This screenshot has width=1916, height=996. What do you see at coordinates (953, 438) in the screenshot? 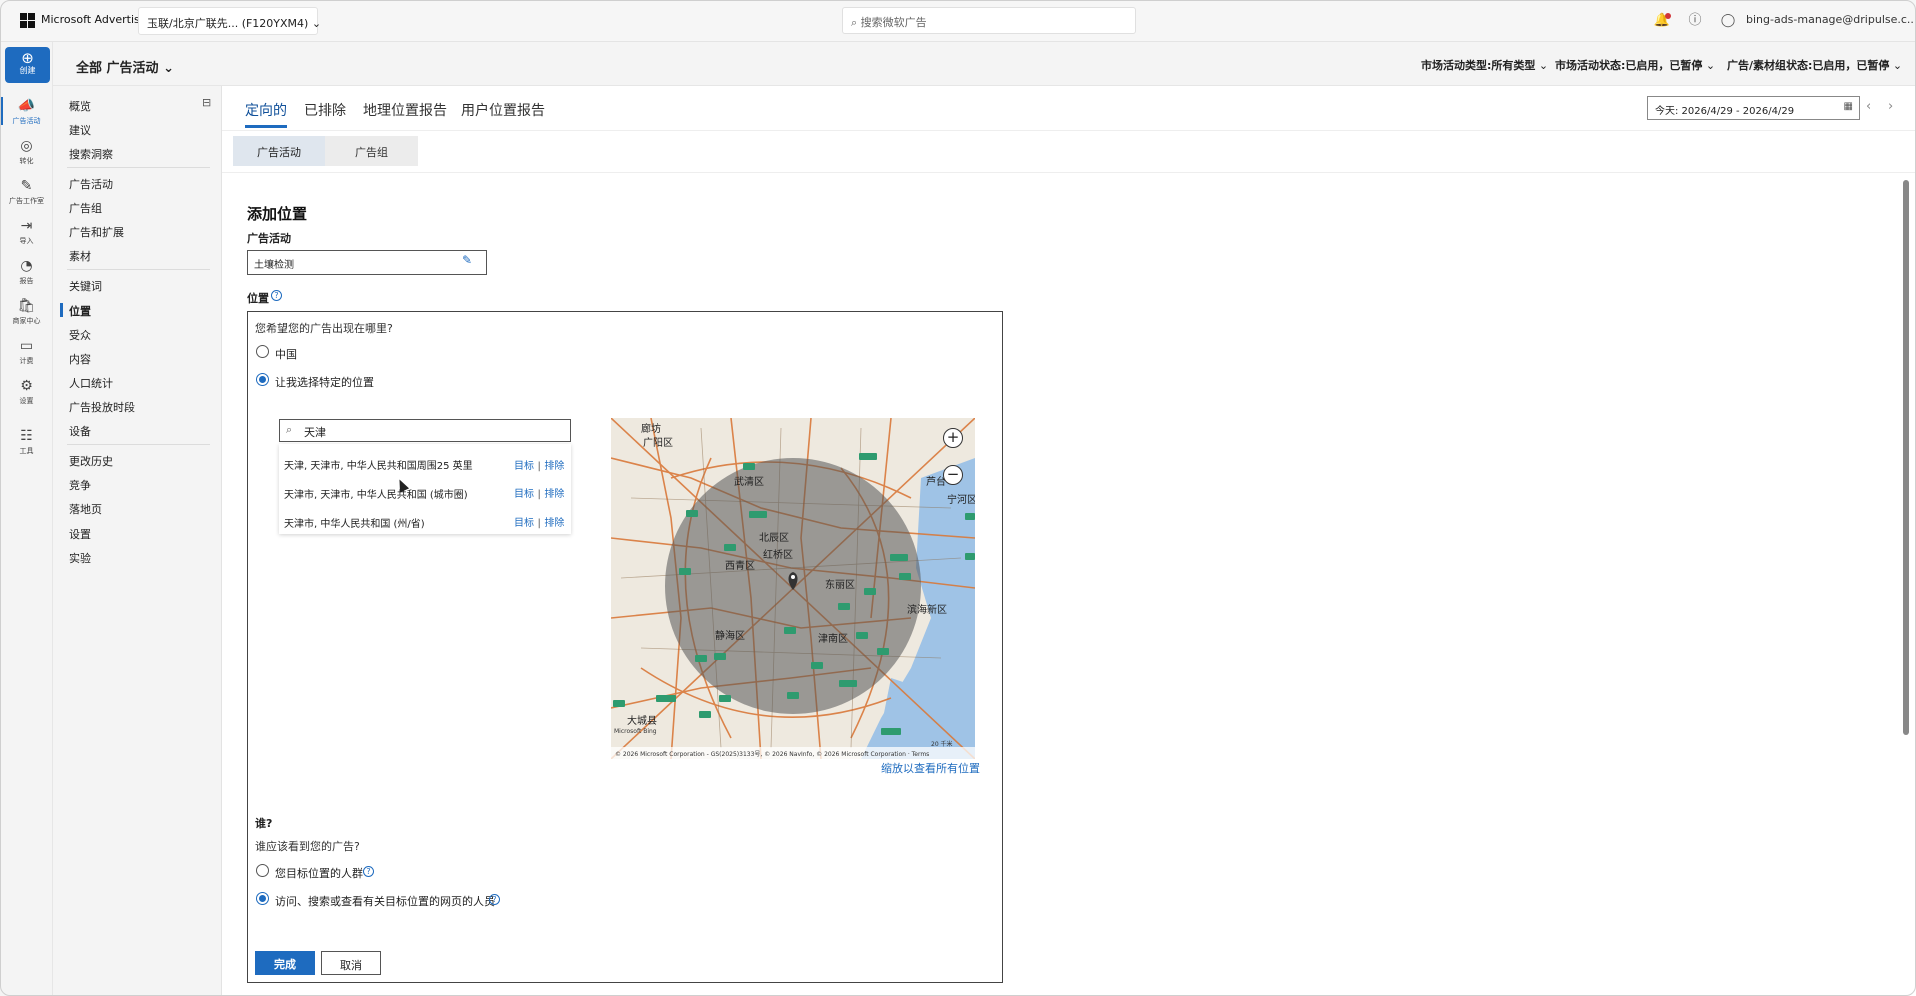
I see `zoom-in-icon: +` at bounding box center [953, 438].